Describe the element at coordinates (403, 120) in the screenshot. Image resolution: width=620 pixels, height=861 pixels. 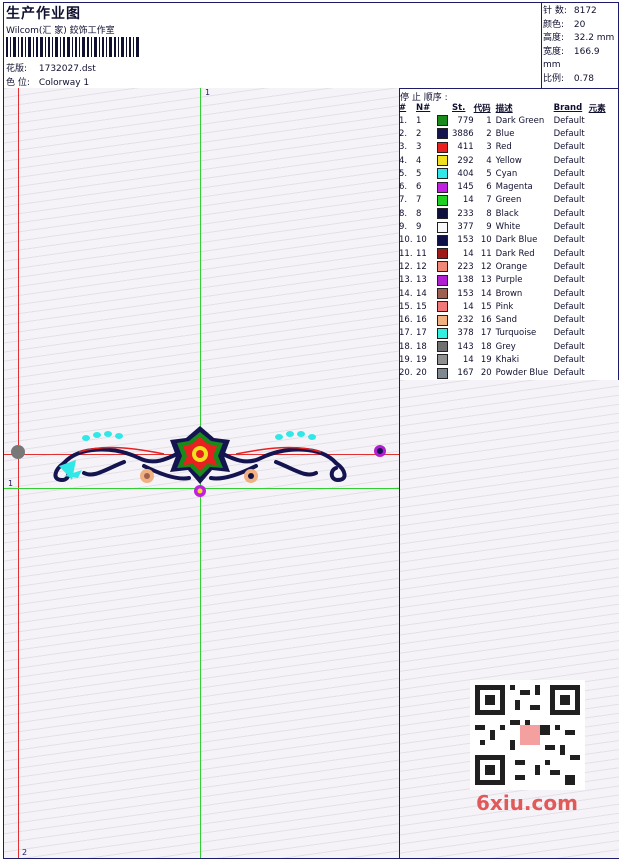
I see `stop-idx: 1.` at that location.